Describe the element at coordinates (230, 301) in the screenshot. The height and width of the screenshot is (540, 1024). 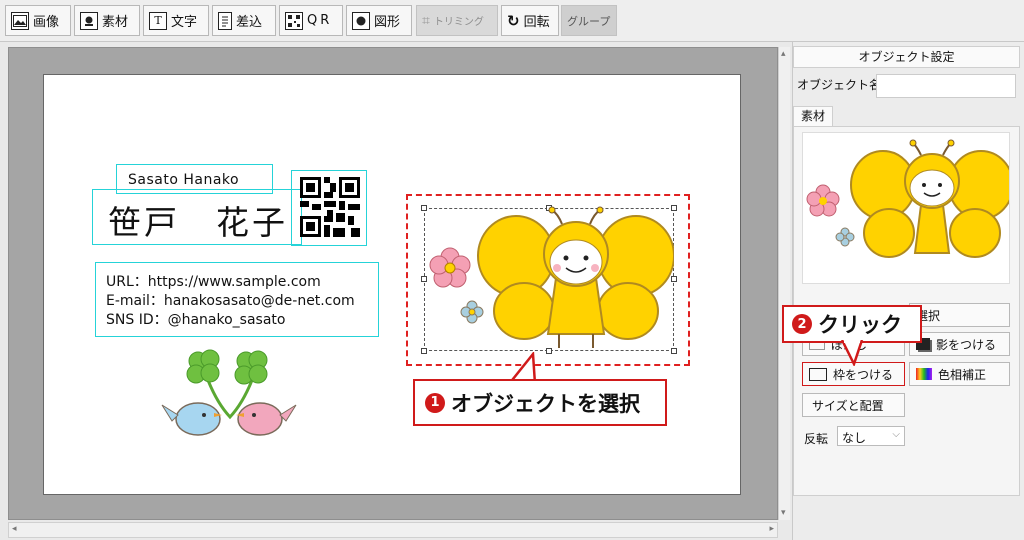
I see `email-text: E-mail：hanakosasato@de-net.com` at that location.